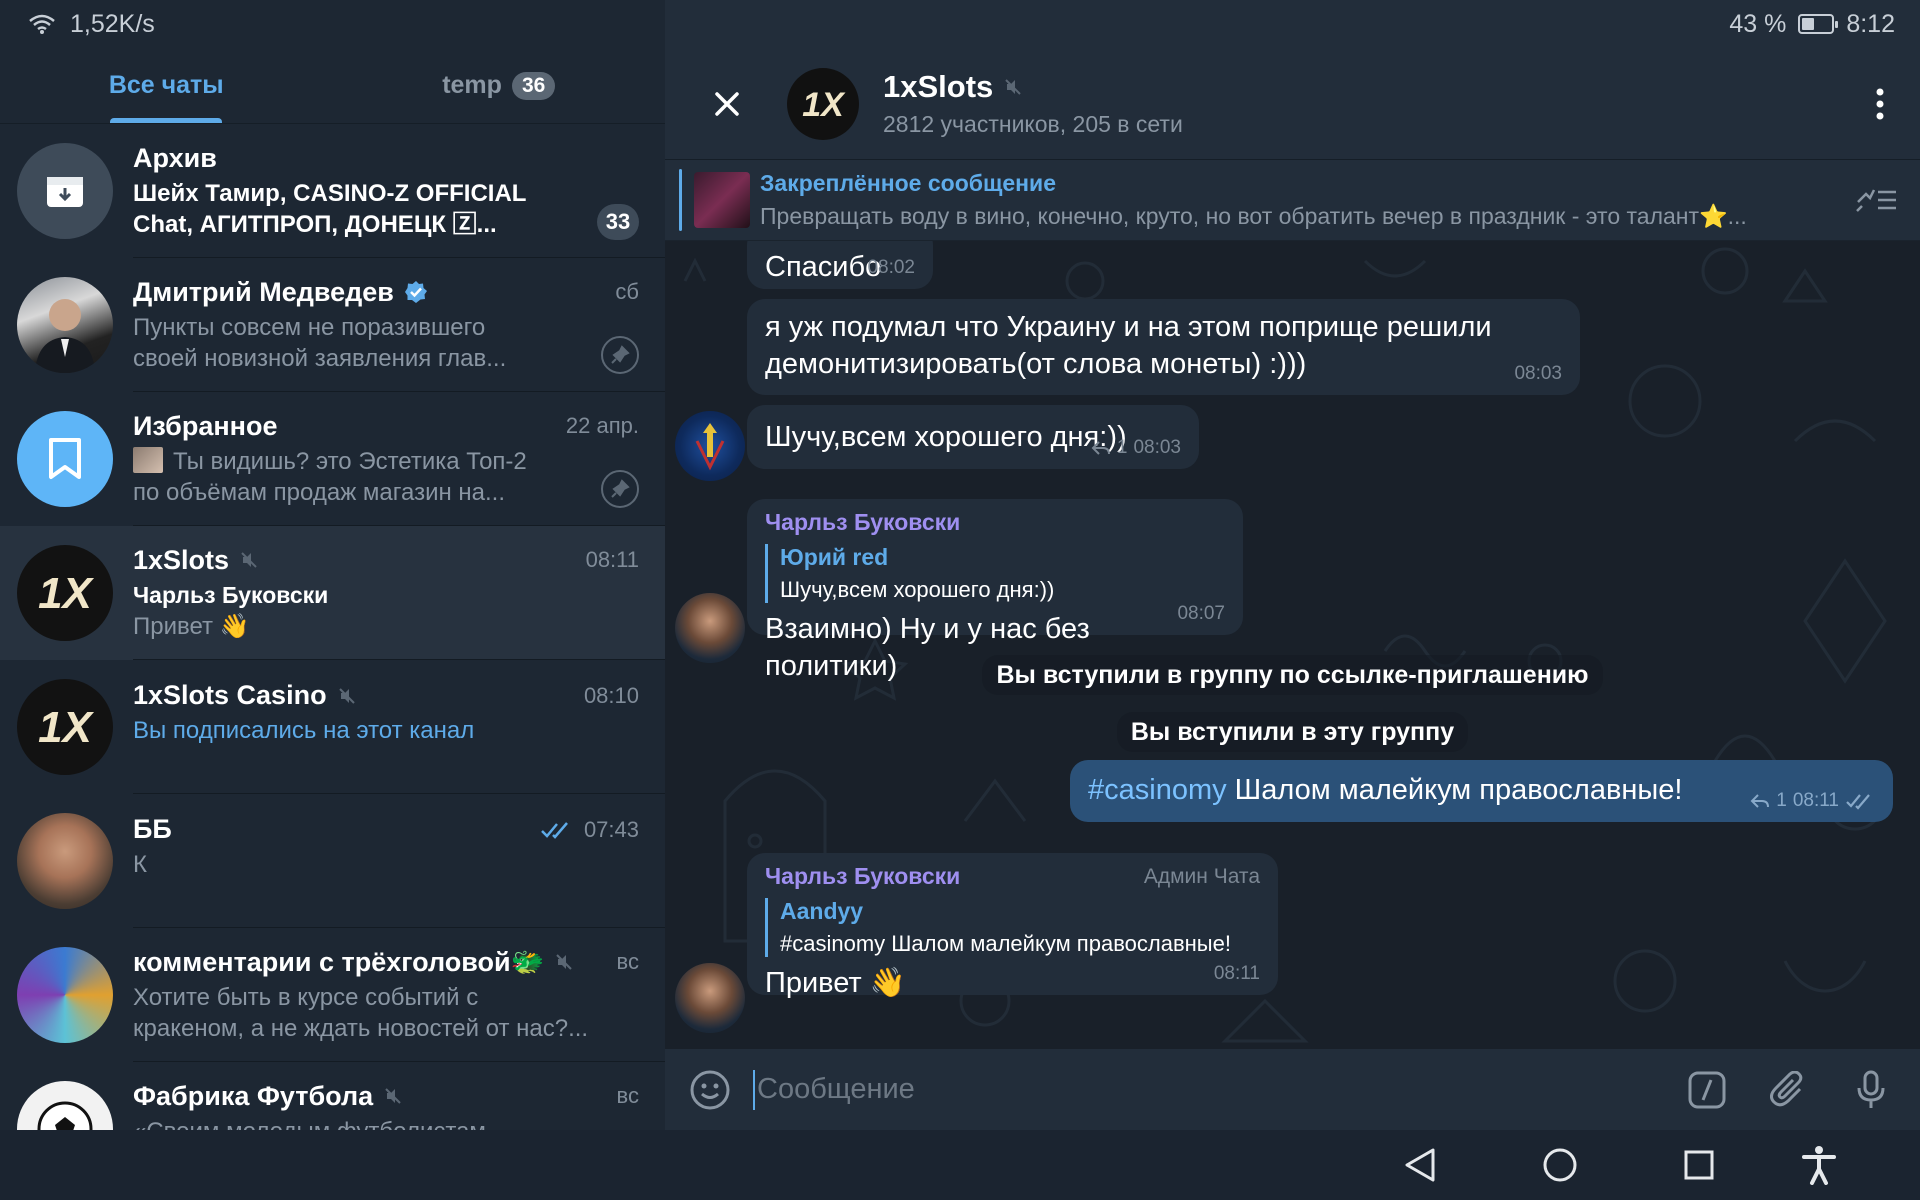  I want to click on hashtag-link: #casinomy, so click(1157, 790).